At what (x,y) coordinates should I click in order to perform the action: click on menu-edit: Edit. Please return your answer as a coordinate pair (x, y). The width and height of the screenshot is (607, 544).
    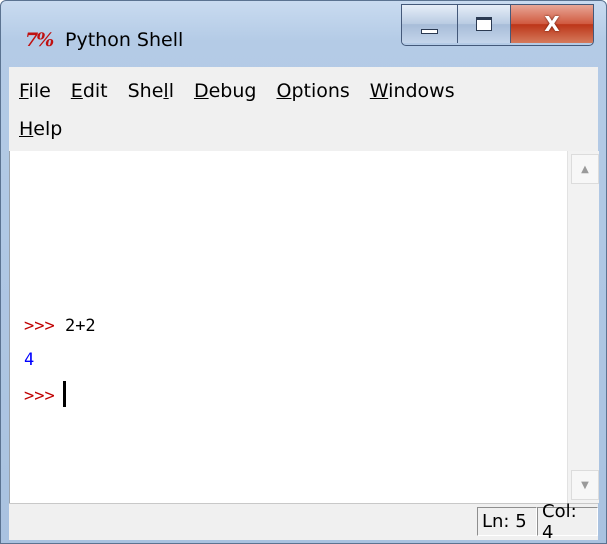
    Looking at the image, I should click on (89, 91).